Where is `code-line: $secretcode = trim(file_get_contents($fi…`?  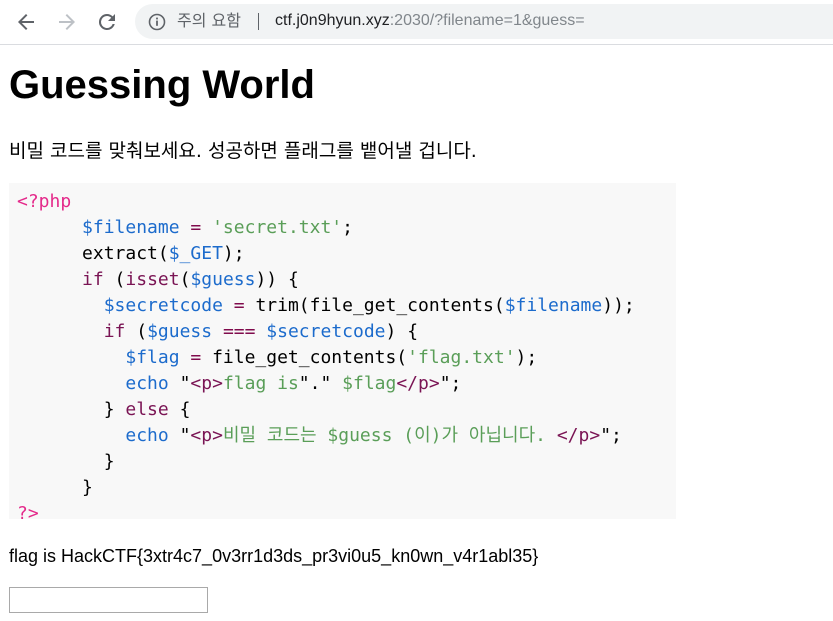
code-line: $secretcode = trim(file_get_contents($fi… is located at coordinates (326, 306).